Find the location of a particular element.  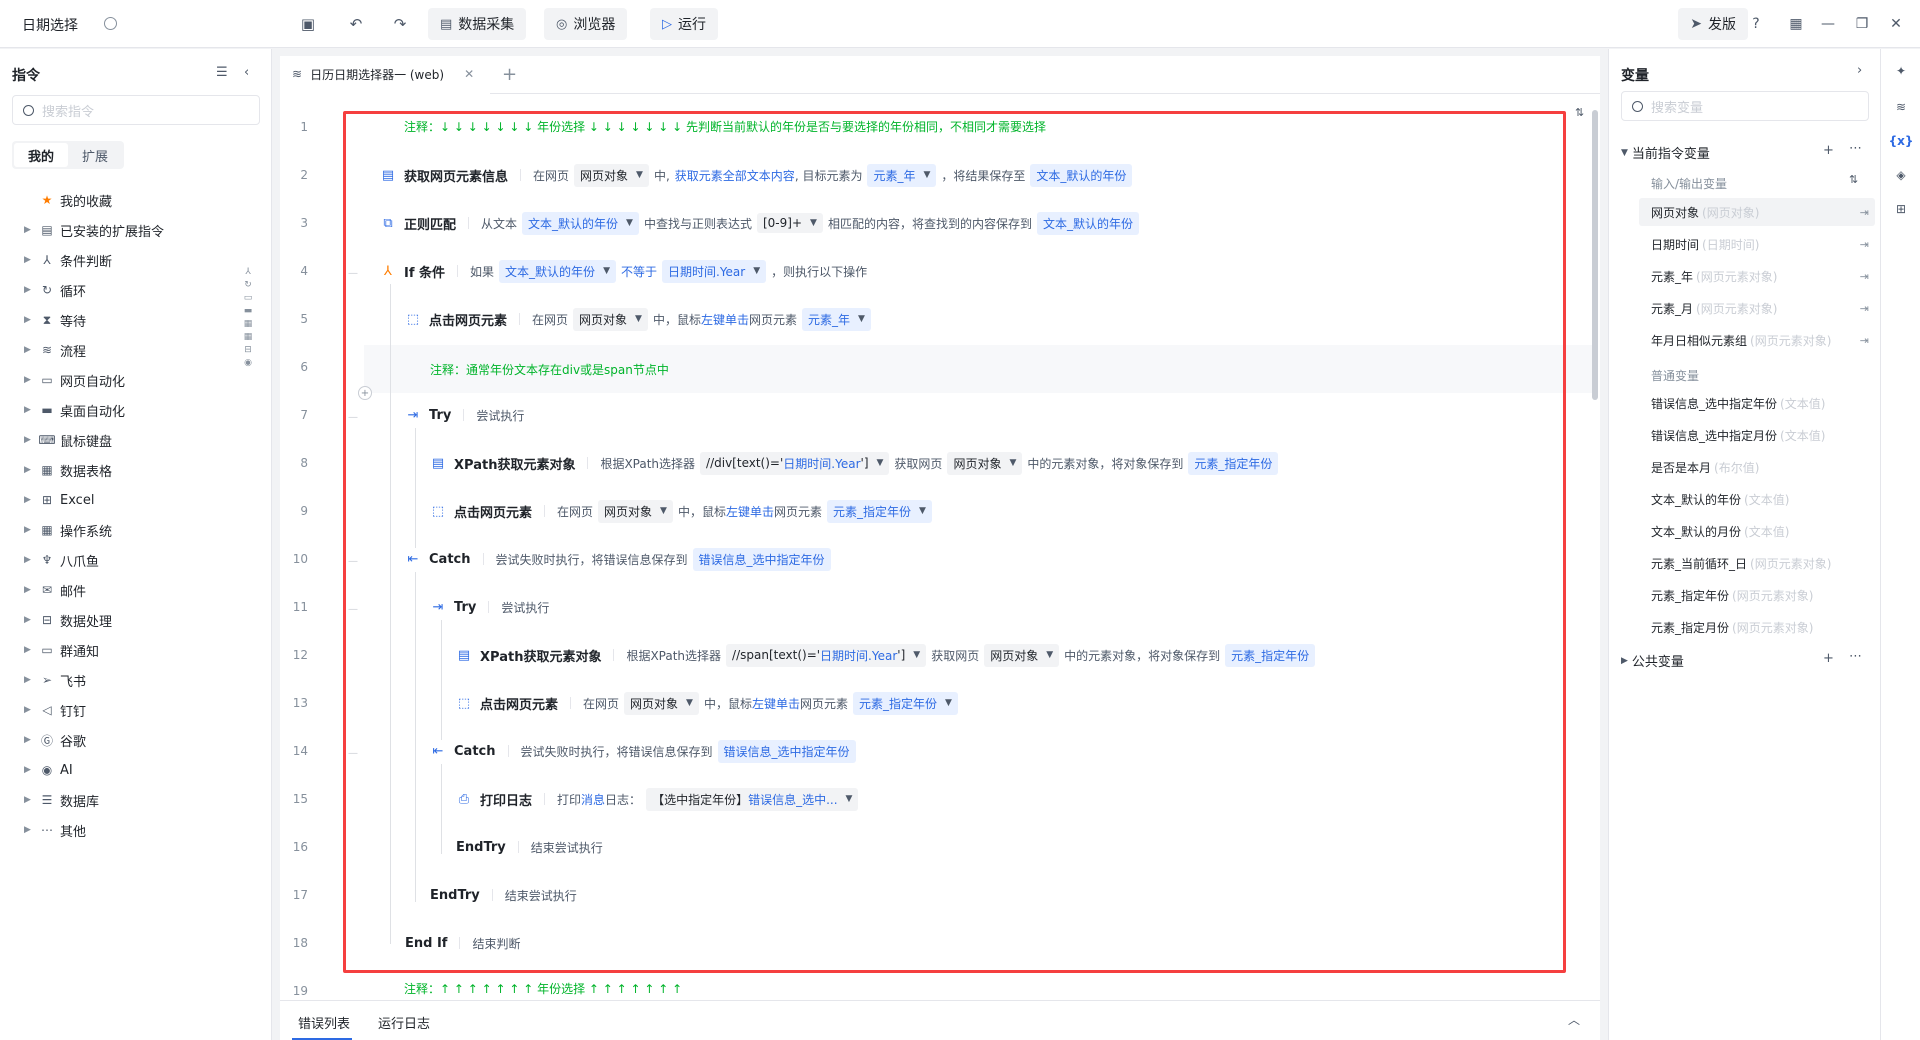

variable-item: 元素_年 (网页元素对象) ⇥ is located at coordinates (1757, 276).